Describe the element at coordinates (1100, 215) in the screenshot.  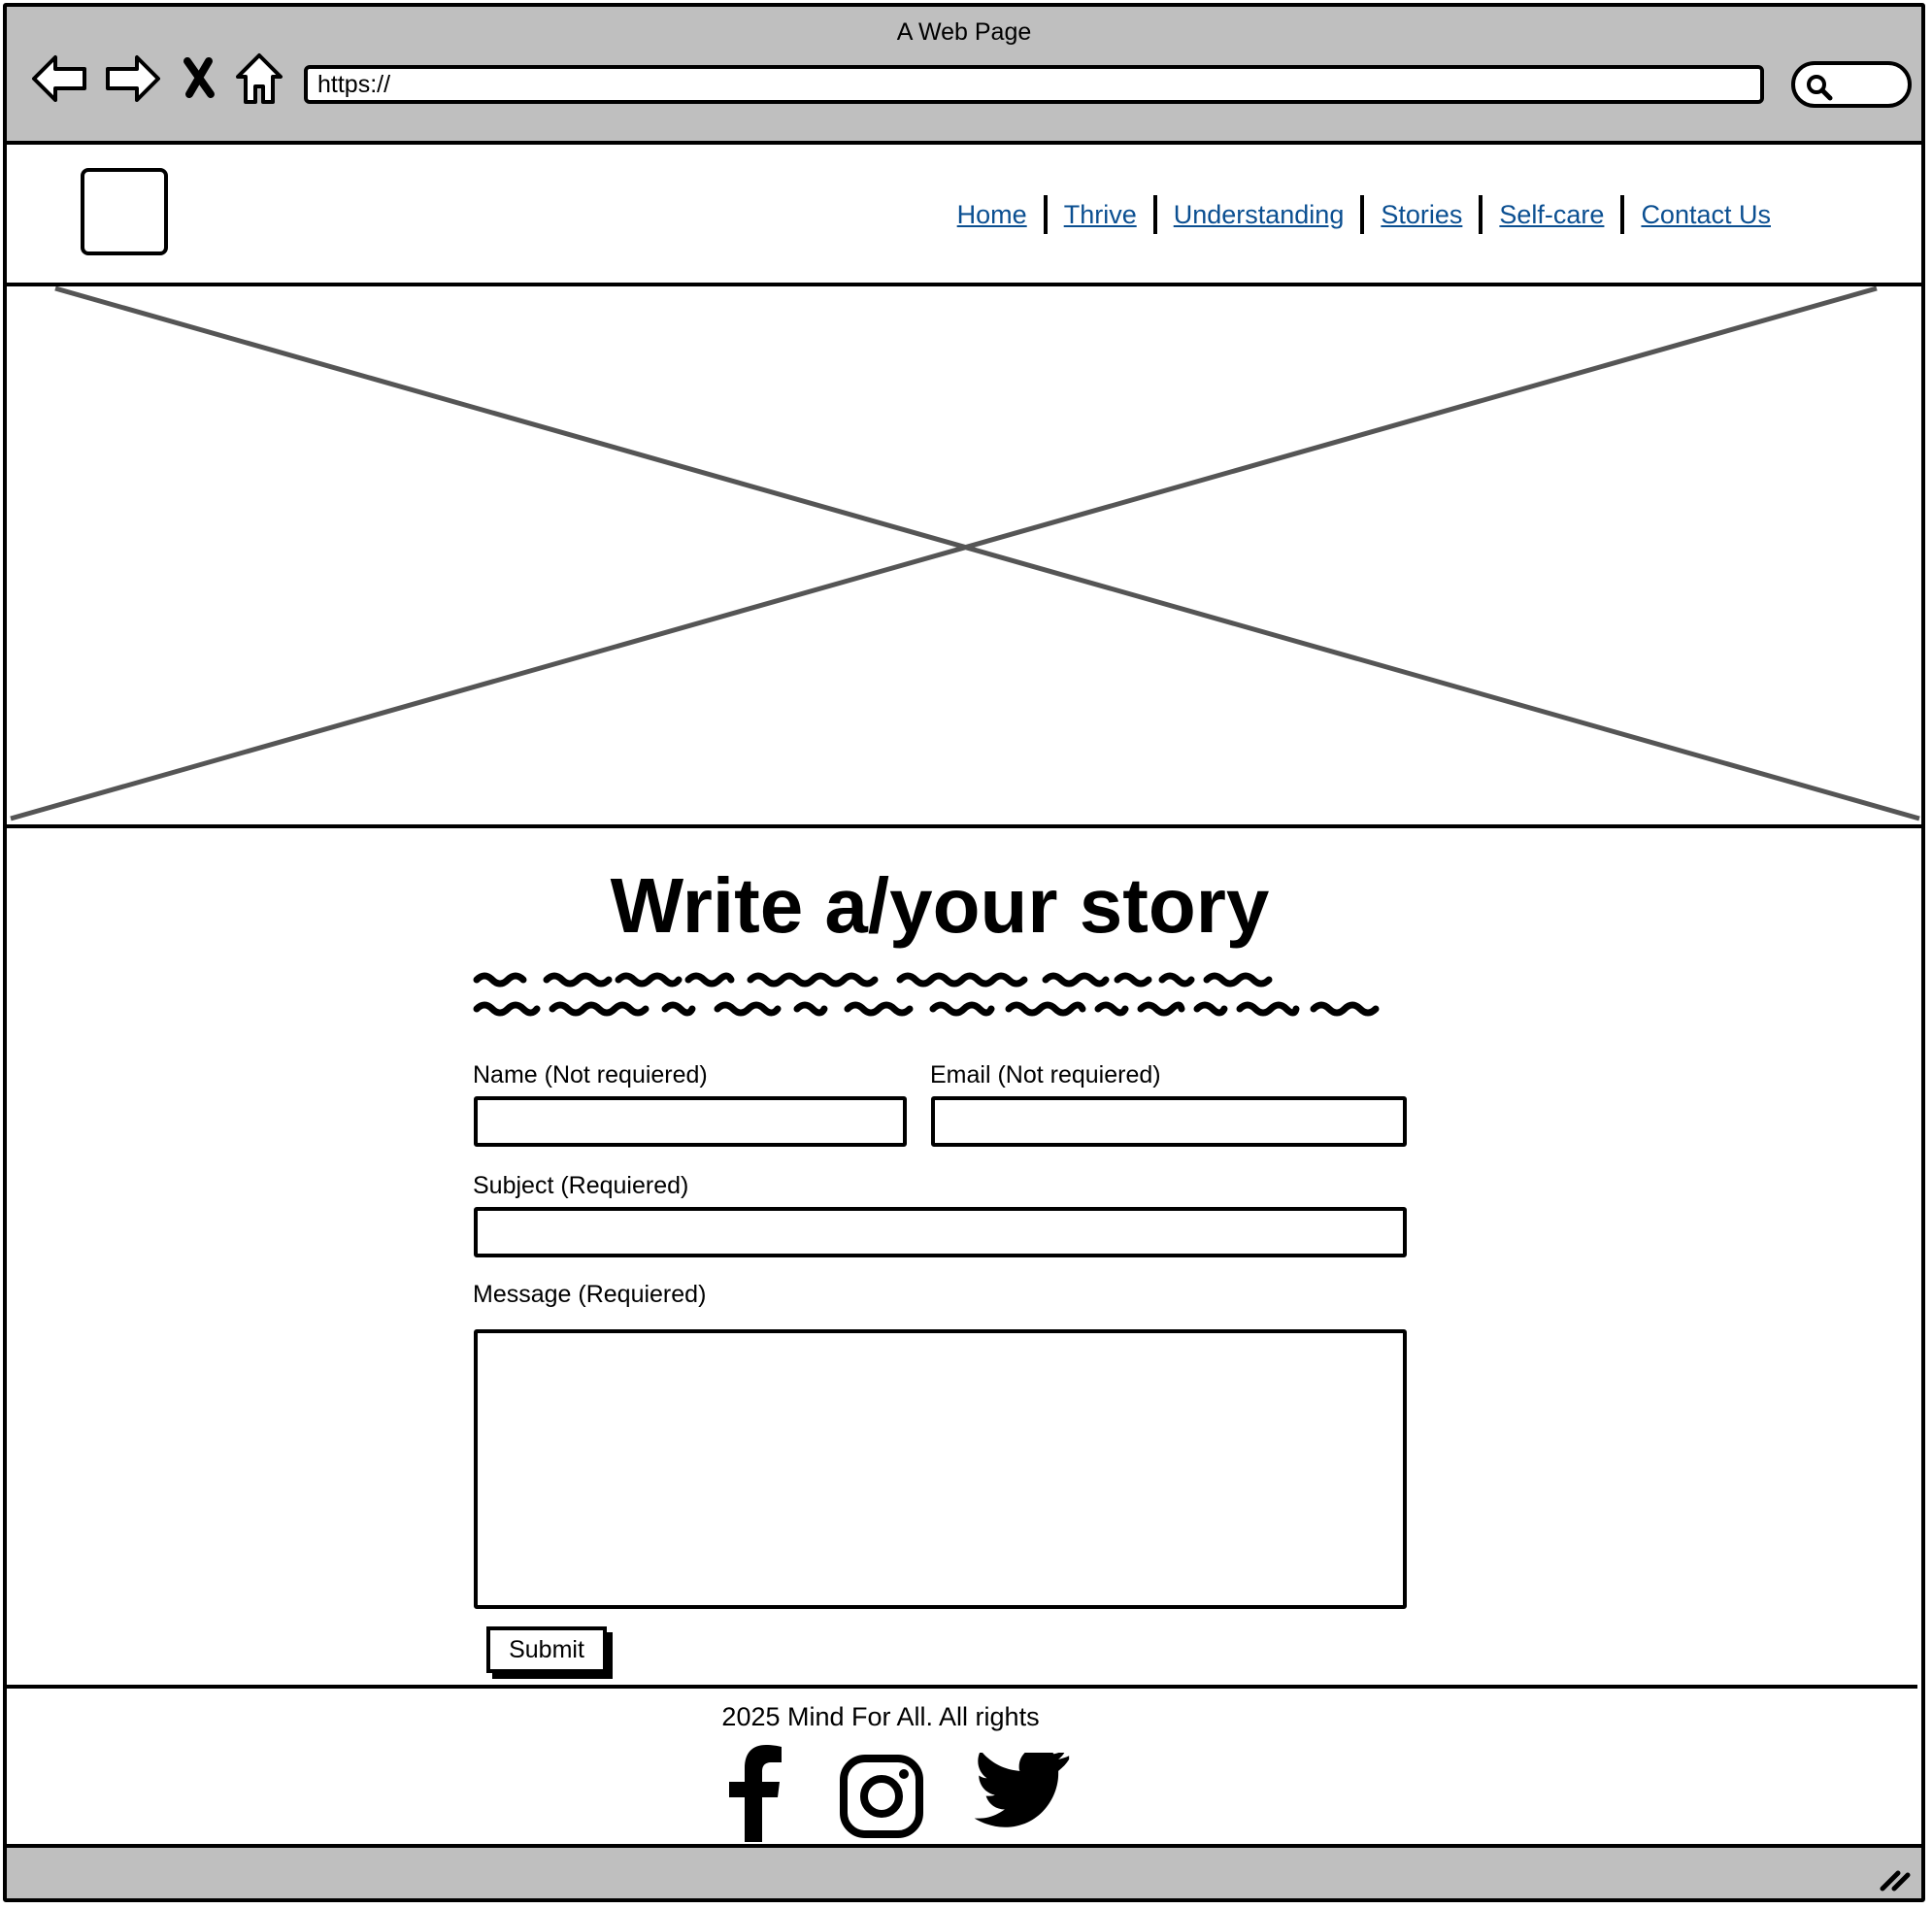
I see `nav-link-thrive: Thrive` at that location.